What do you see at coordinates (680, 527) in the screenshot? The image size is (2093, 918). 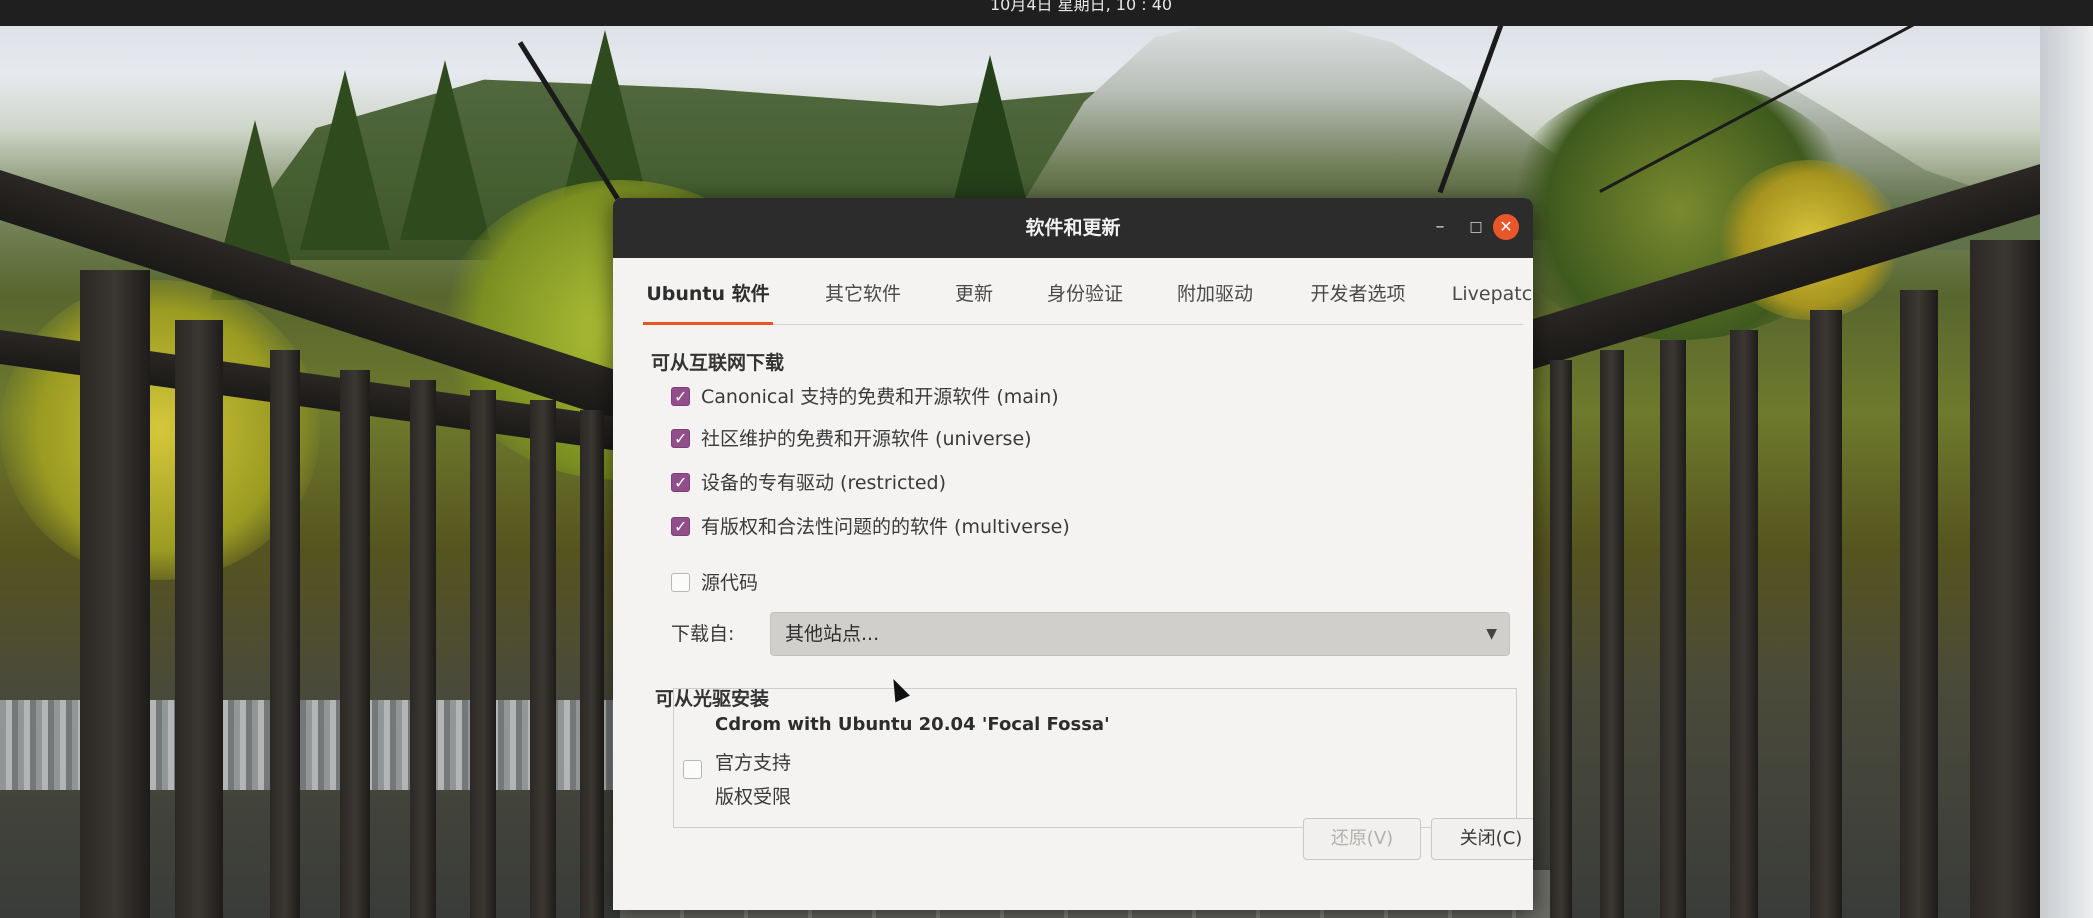 I see `multiverse-repo-checkbox` at bounding box center [680, 527].